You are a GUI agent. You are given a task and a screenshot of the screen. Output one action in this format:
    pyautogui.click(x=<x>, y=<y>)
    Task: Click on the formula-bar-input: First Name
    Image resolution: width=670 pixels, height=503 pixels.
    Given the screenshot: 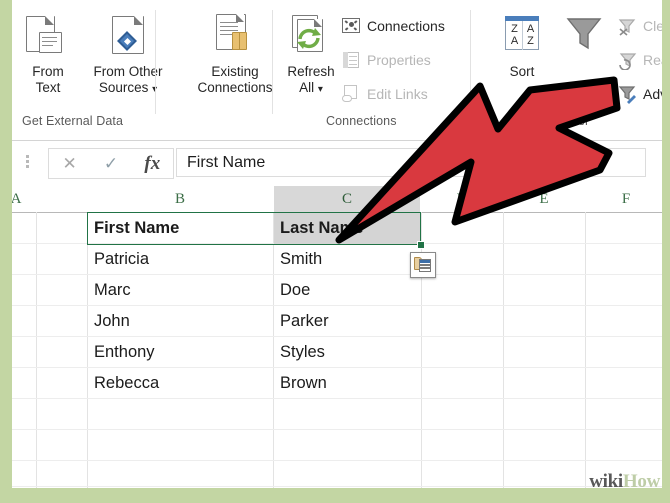 What is the action you would take?
    pyautogui.click(x=411, y=162)
    